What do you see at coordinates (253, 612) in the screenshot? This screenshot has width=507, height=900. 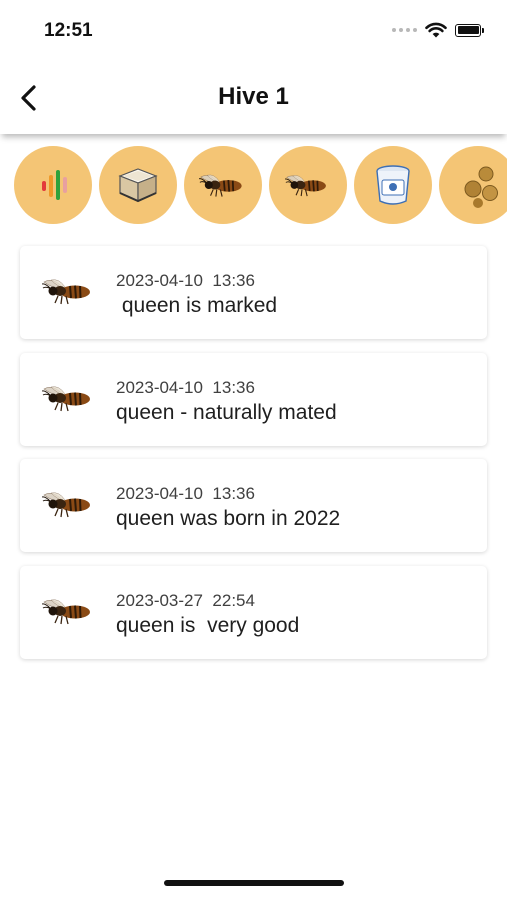 I see `list-item: 2023-03-27 22:54 queen is very good` at bounding box center [253, 612].